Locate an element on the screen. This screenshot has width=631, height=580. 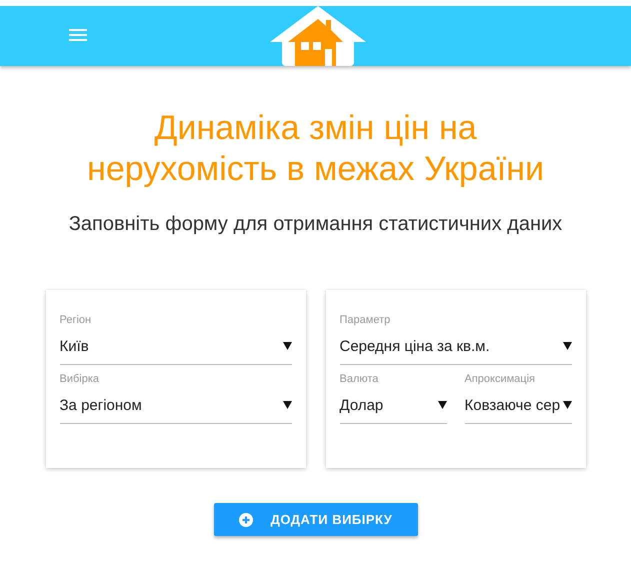
field-label: Параметр is located at coordinates (366, 321).